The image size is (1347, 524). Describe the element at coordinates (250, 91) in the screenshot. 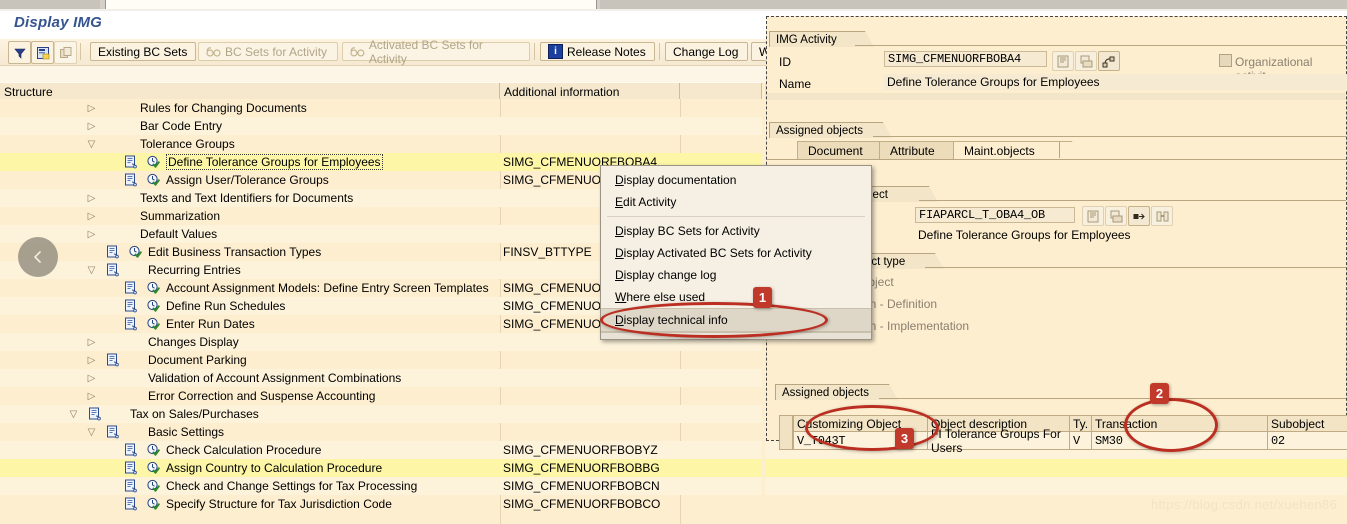

I see `column-header-structure: Structure` at that location.